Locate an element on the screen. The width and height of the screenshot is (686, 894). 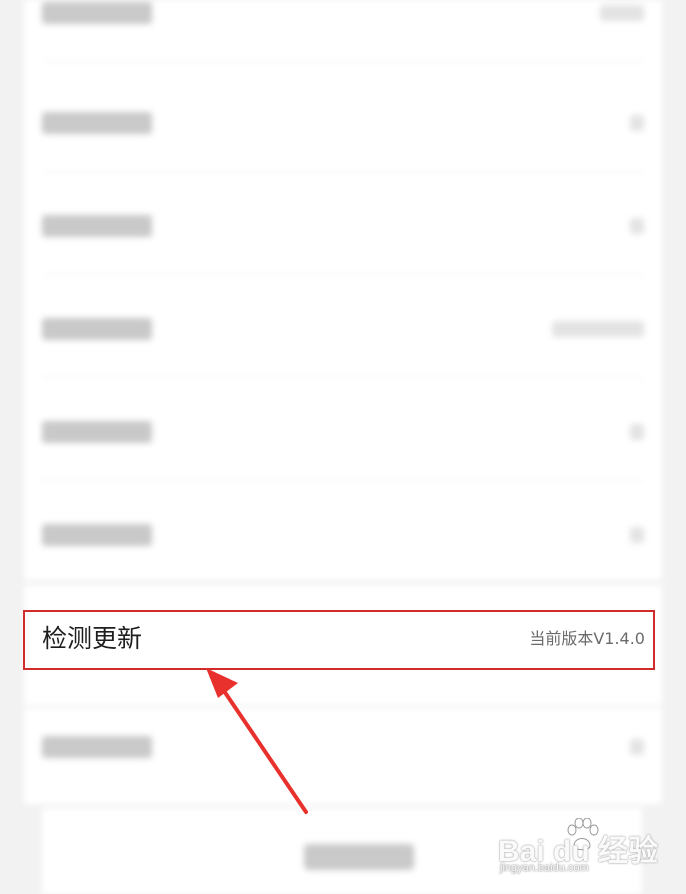
watermark-url: jingyan.baidu.com is located at coordinates (544, 868).